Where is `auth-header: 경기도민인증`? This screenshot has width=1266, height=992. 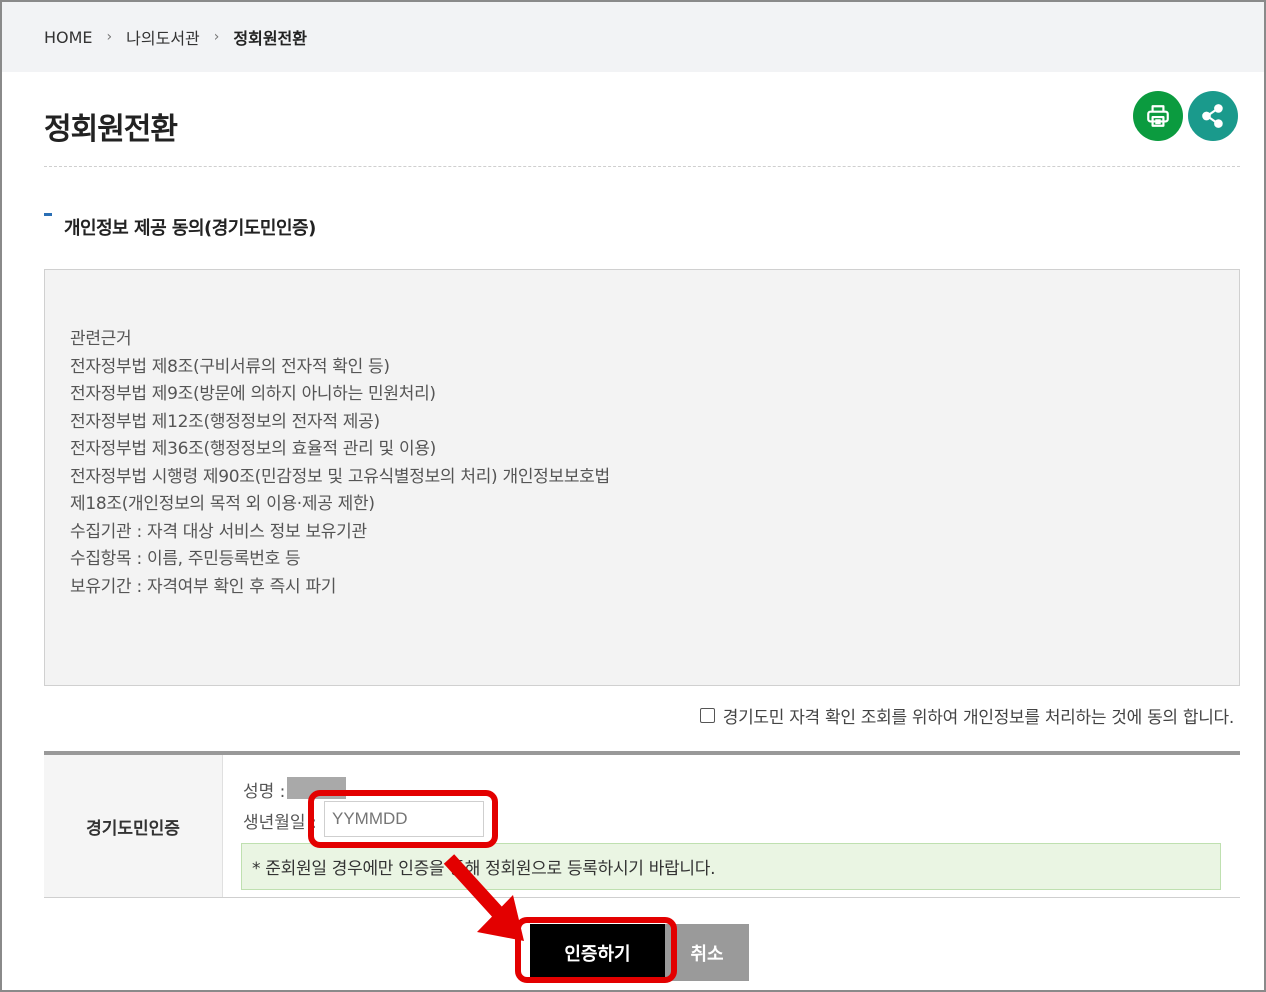 auth-header: 경기도민인증 is located at coordinates (133, 826).